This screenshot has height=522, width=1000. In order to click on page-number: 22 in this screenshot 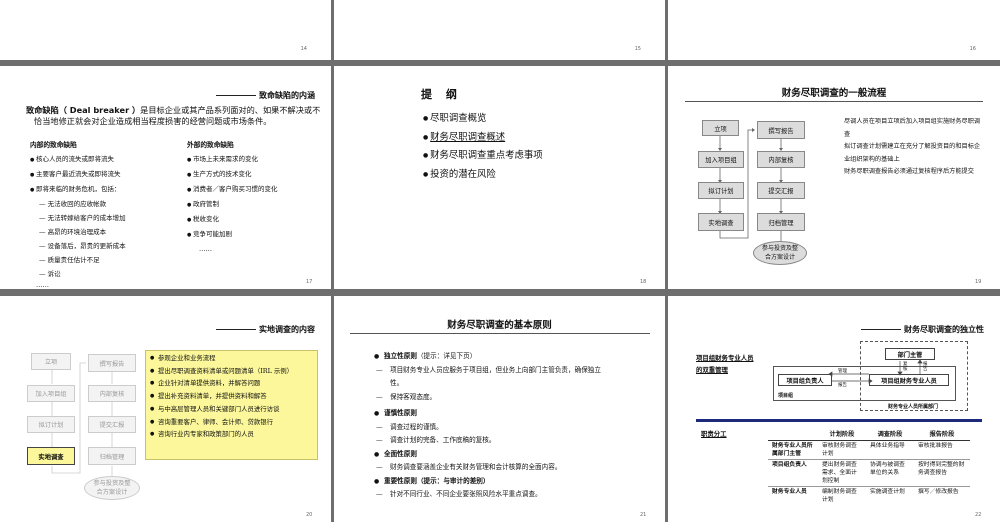, I will do `click(978, 515)`.